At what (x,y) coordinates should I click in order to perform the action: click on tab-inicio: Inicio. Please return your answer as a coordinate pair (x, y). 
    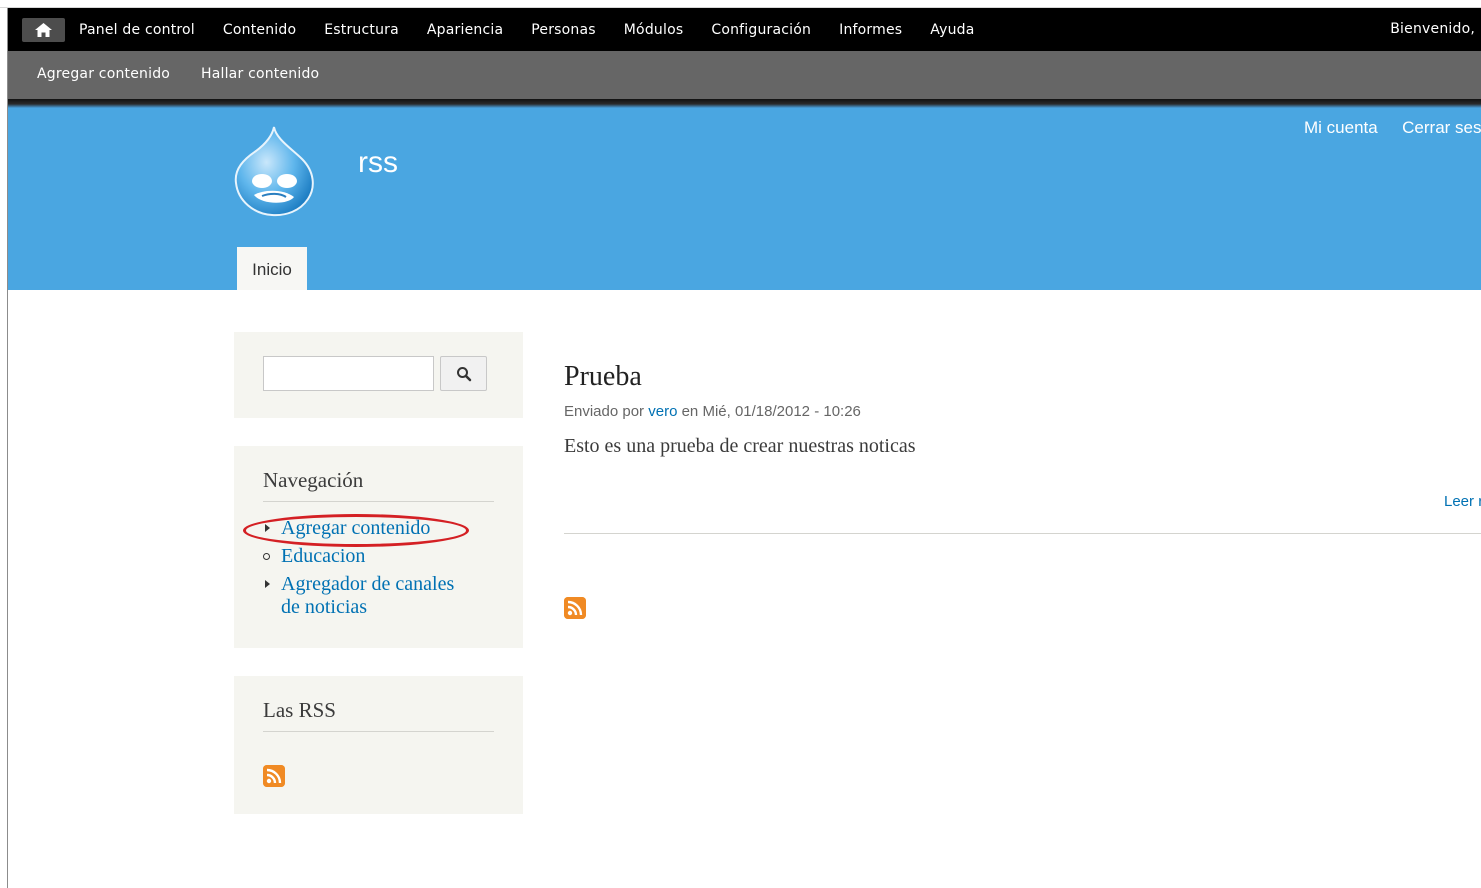
    Looking at the image, I should click on (272, 268).